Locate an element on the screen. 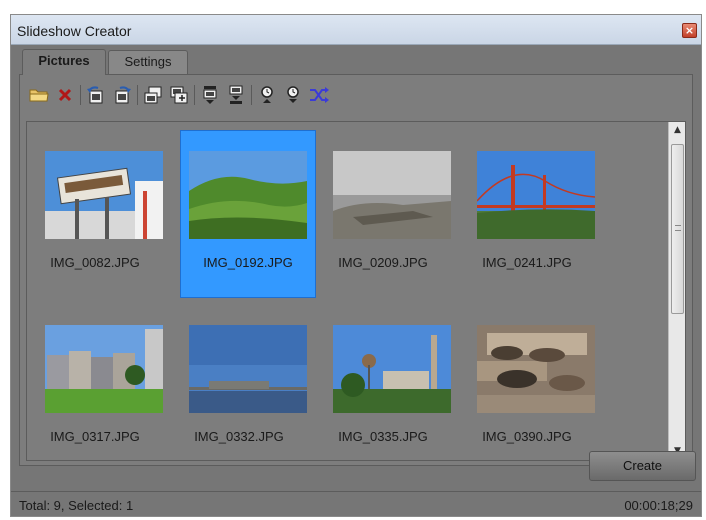 The width and height of the screenshot is (706, 520). picture-item: IMG_0332.JPG is located at coordinates (239, 382).